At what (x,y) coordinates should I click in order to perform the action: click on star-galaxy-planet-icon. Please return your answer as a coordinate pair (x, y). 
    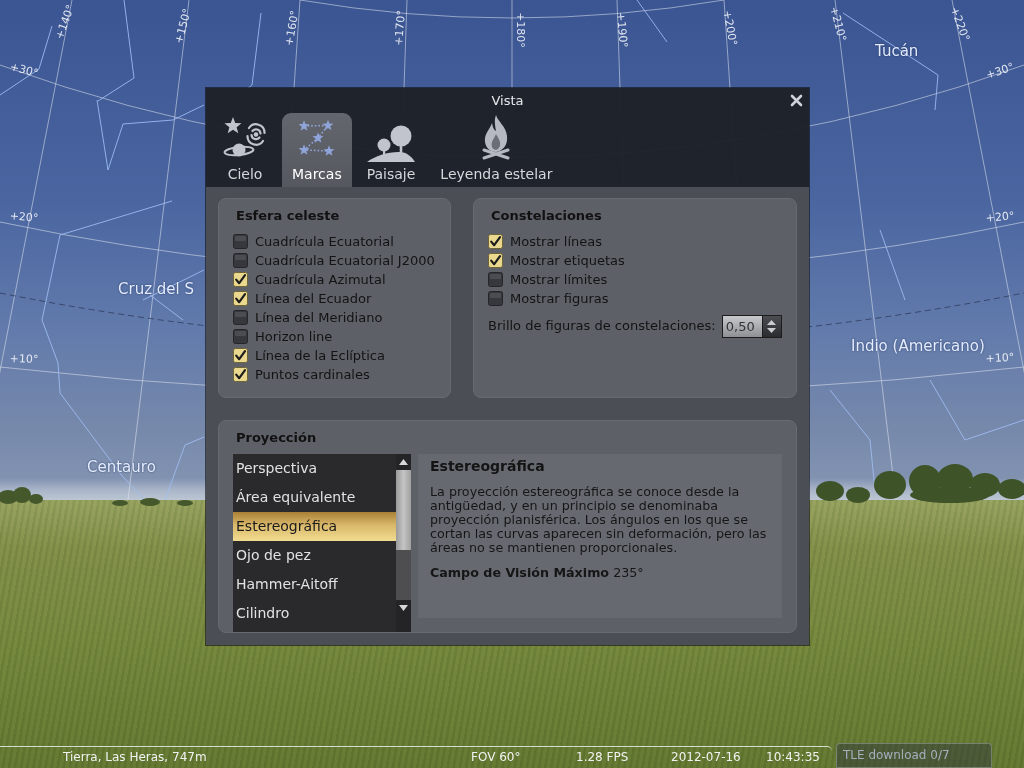
    Looking at the image, I should click on (245, 138).